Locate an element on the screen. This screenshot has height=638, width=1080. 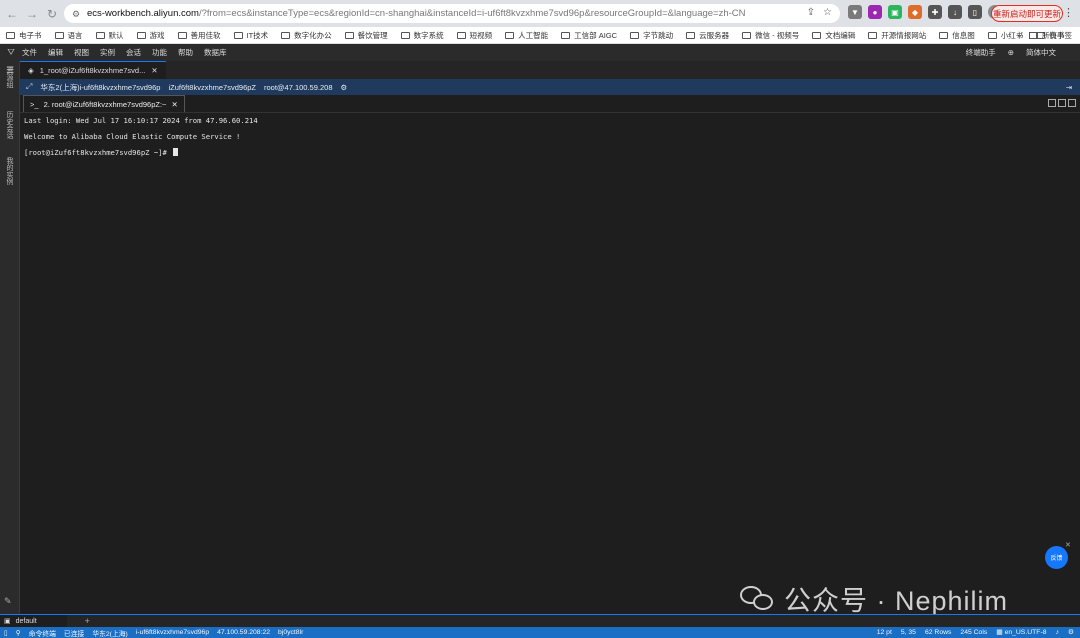
update-button: 重新启动即可更新 is located at coordinates (1027, 13).